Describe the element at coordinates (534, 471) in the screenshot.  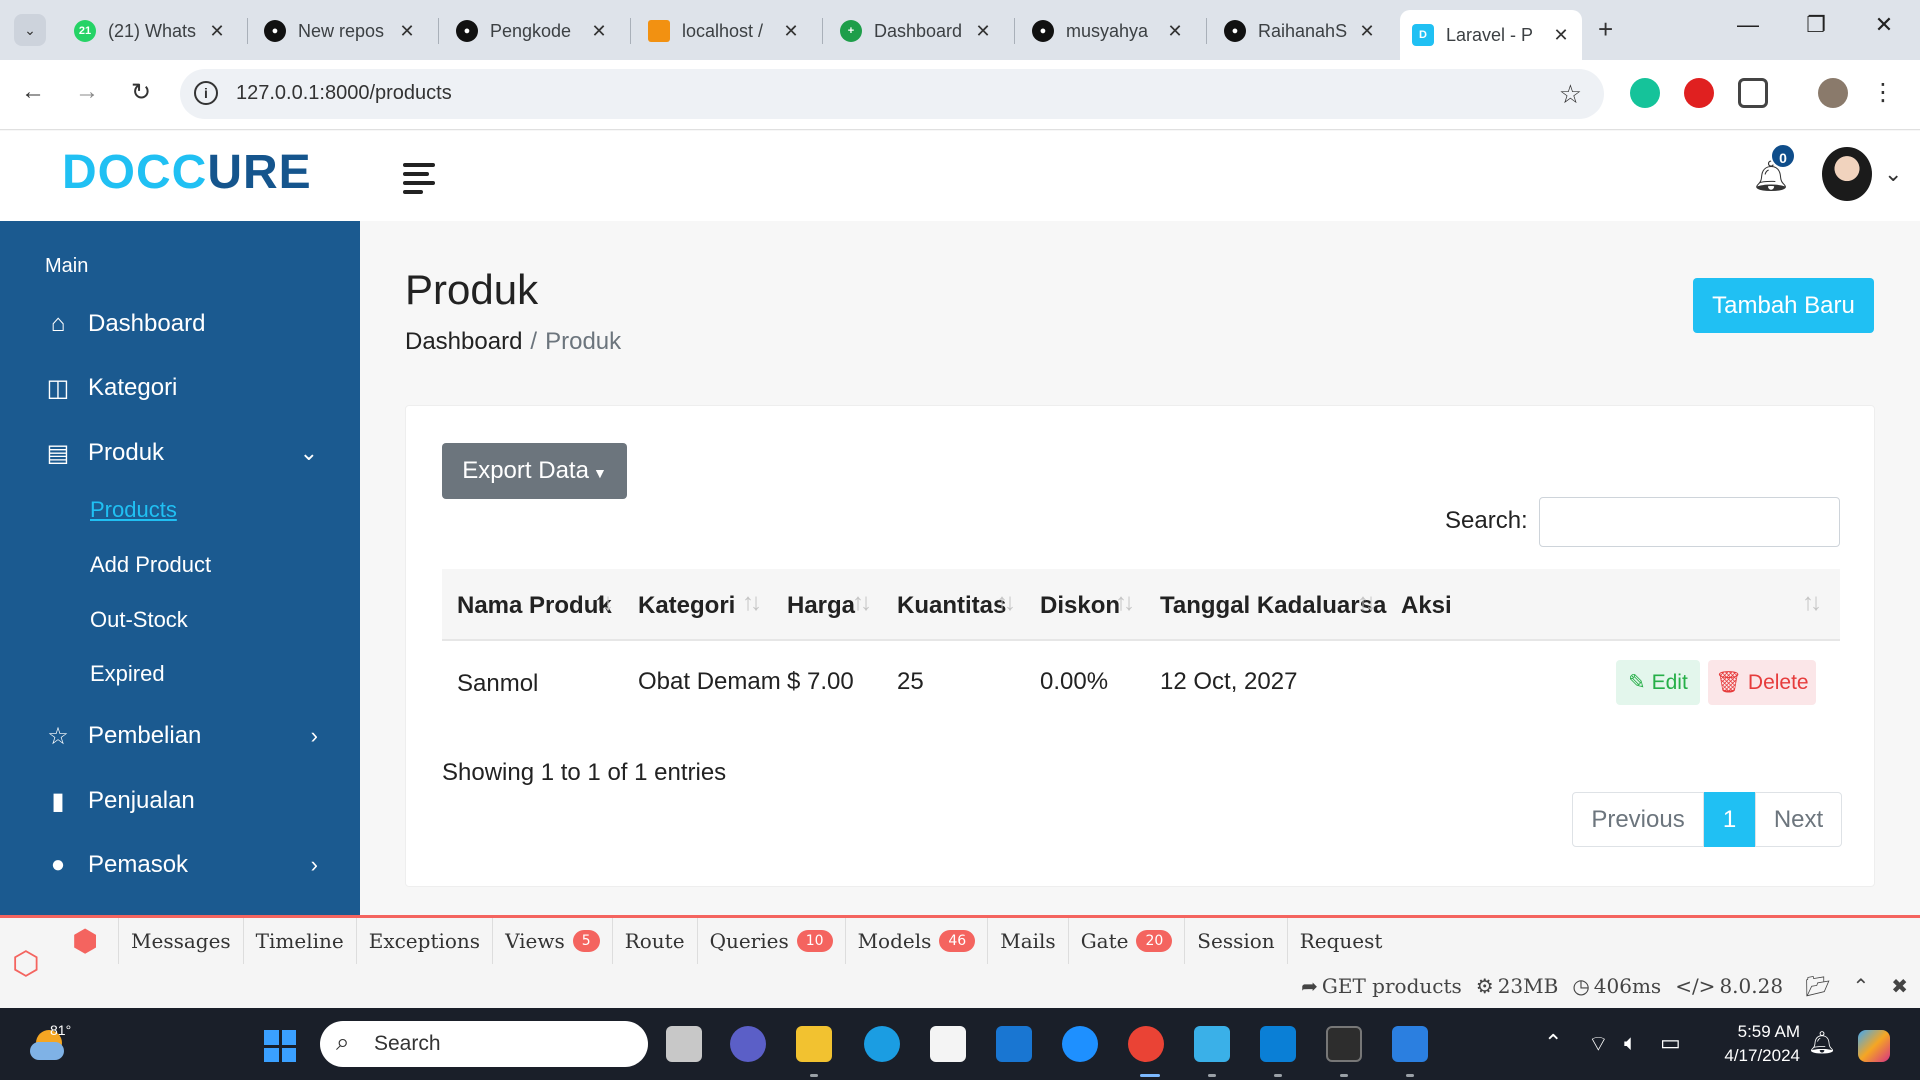
I see `export-data-button: Export Data ▼` at that location.